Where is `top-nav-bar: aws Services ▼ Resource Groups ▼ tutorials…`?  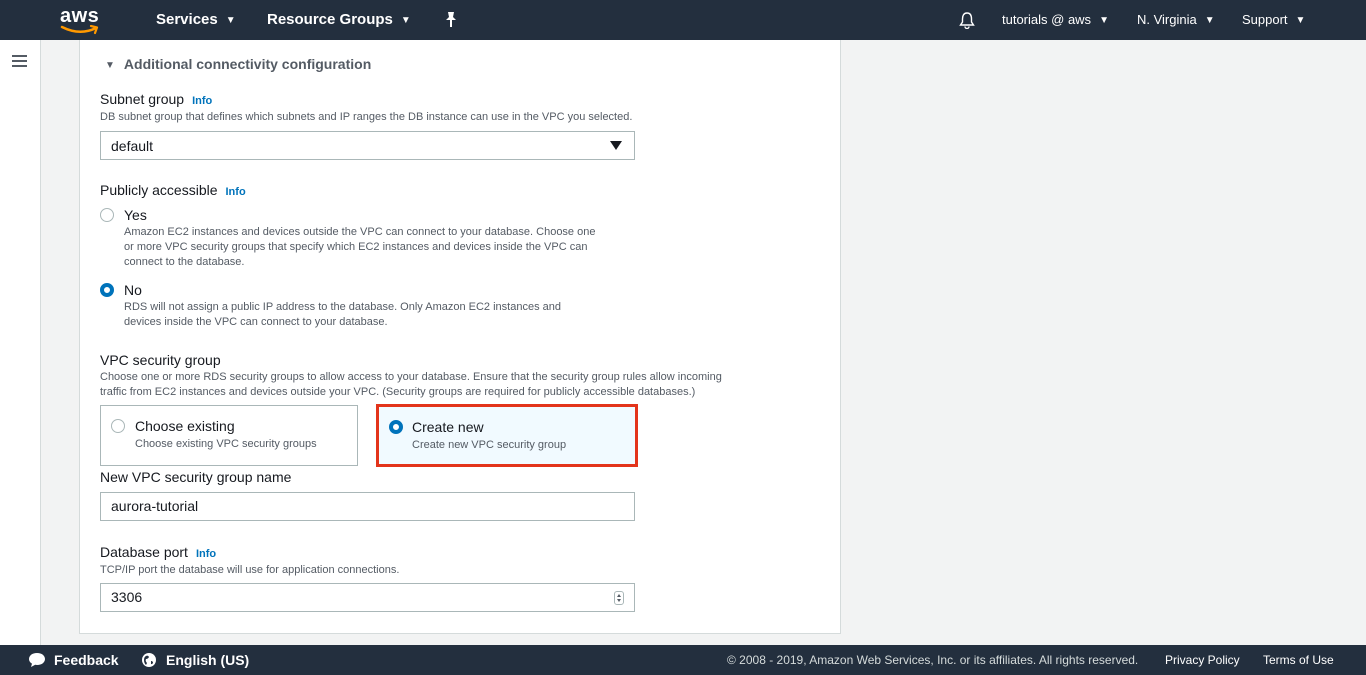
top-nav-bar: aws Services ▼ Resource Groups ▼ tutorials… is located at coordinates (683, 20).